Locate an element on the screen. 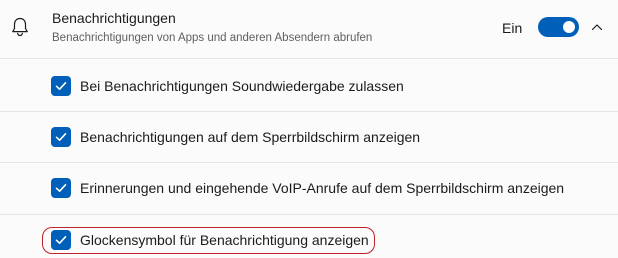 The image size is (618, 258). bell-icon is located at coordinates (20, 27).